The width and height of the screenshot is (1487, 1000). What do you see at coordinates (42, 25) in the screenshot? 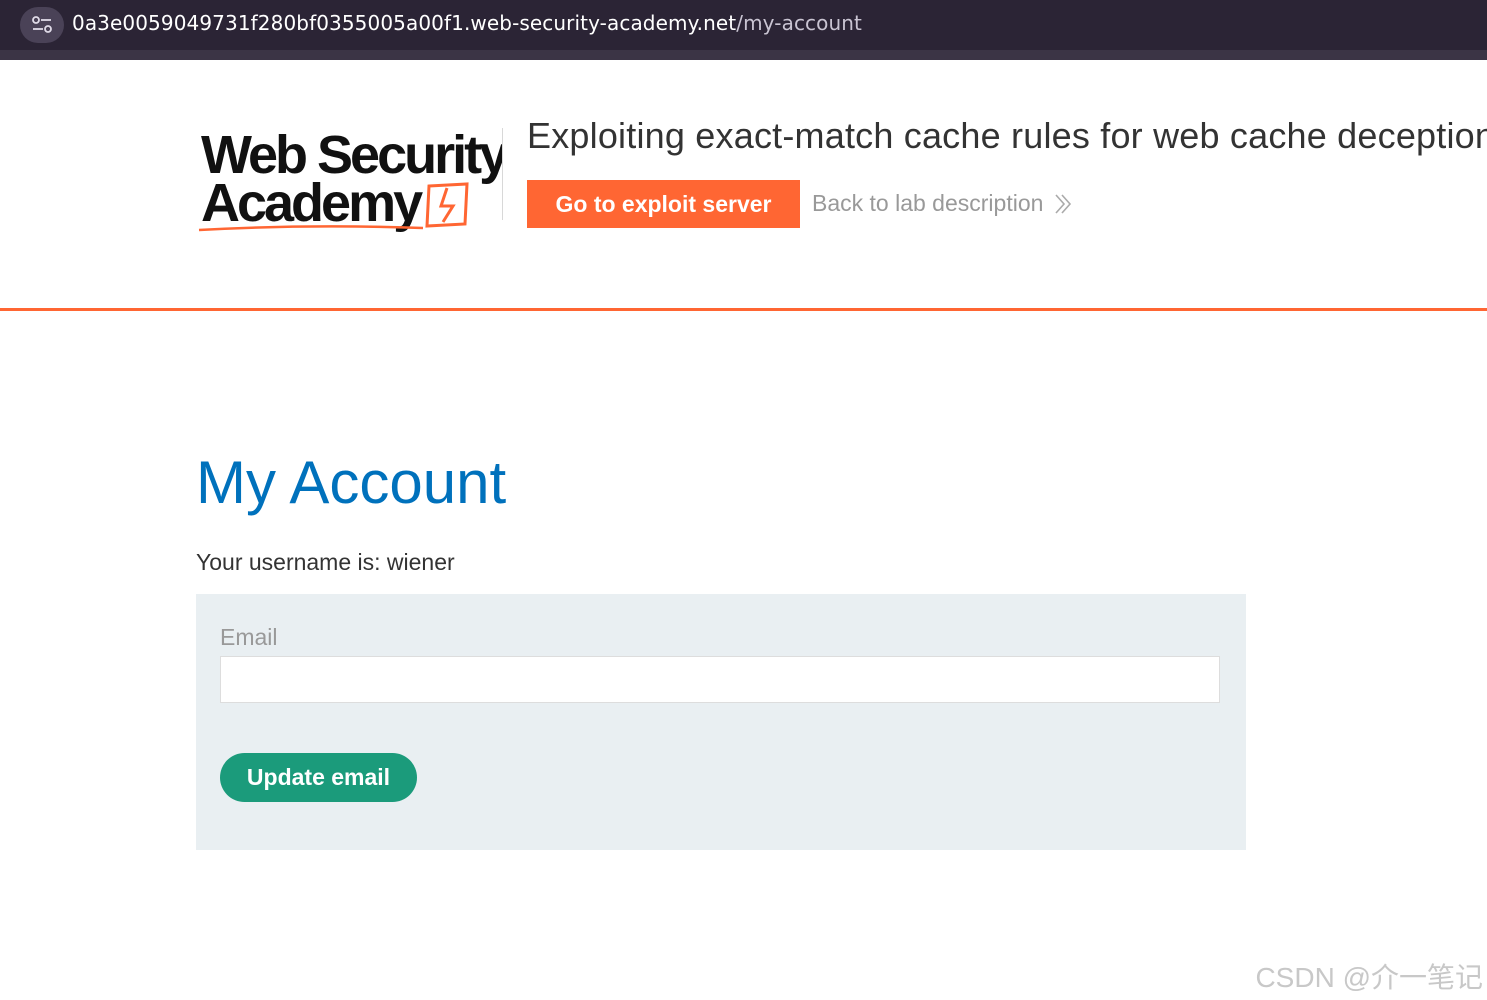
I see `site-settings-icon` at bounding box center [42, 25].